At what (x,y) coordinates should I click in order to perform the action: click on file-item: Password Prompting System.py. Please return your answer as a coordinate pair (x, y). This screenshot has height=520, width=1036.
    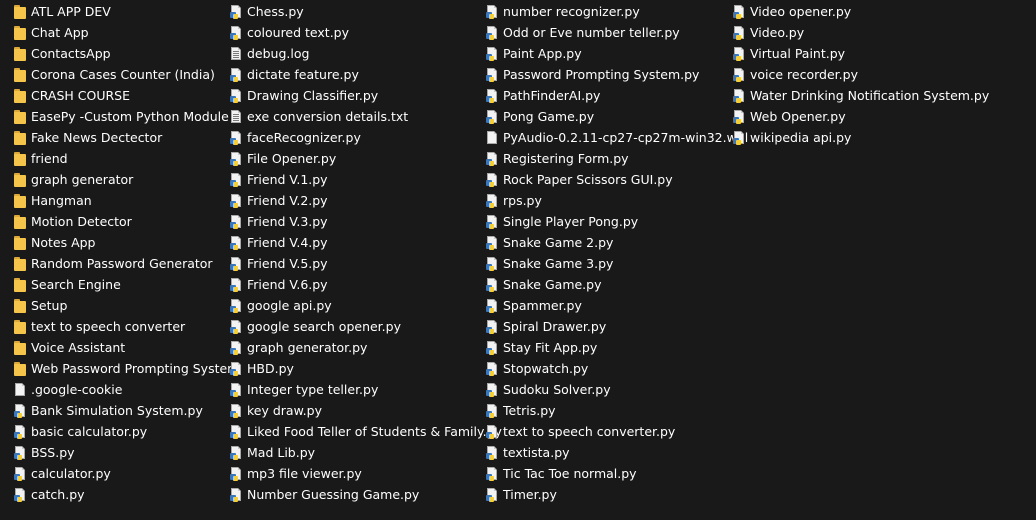
    Looking at the image, I should click on (617, 74).